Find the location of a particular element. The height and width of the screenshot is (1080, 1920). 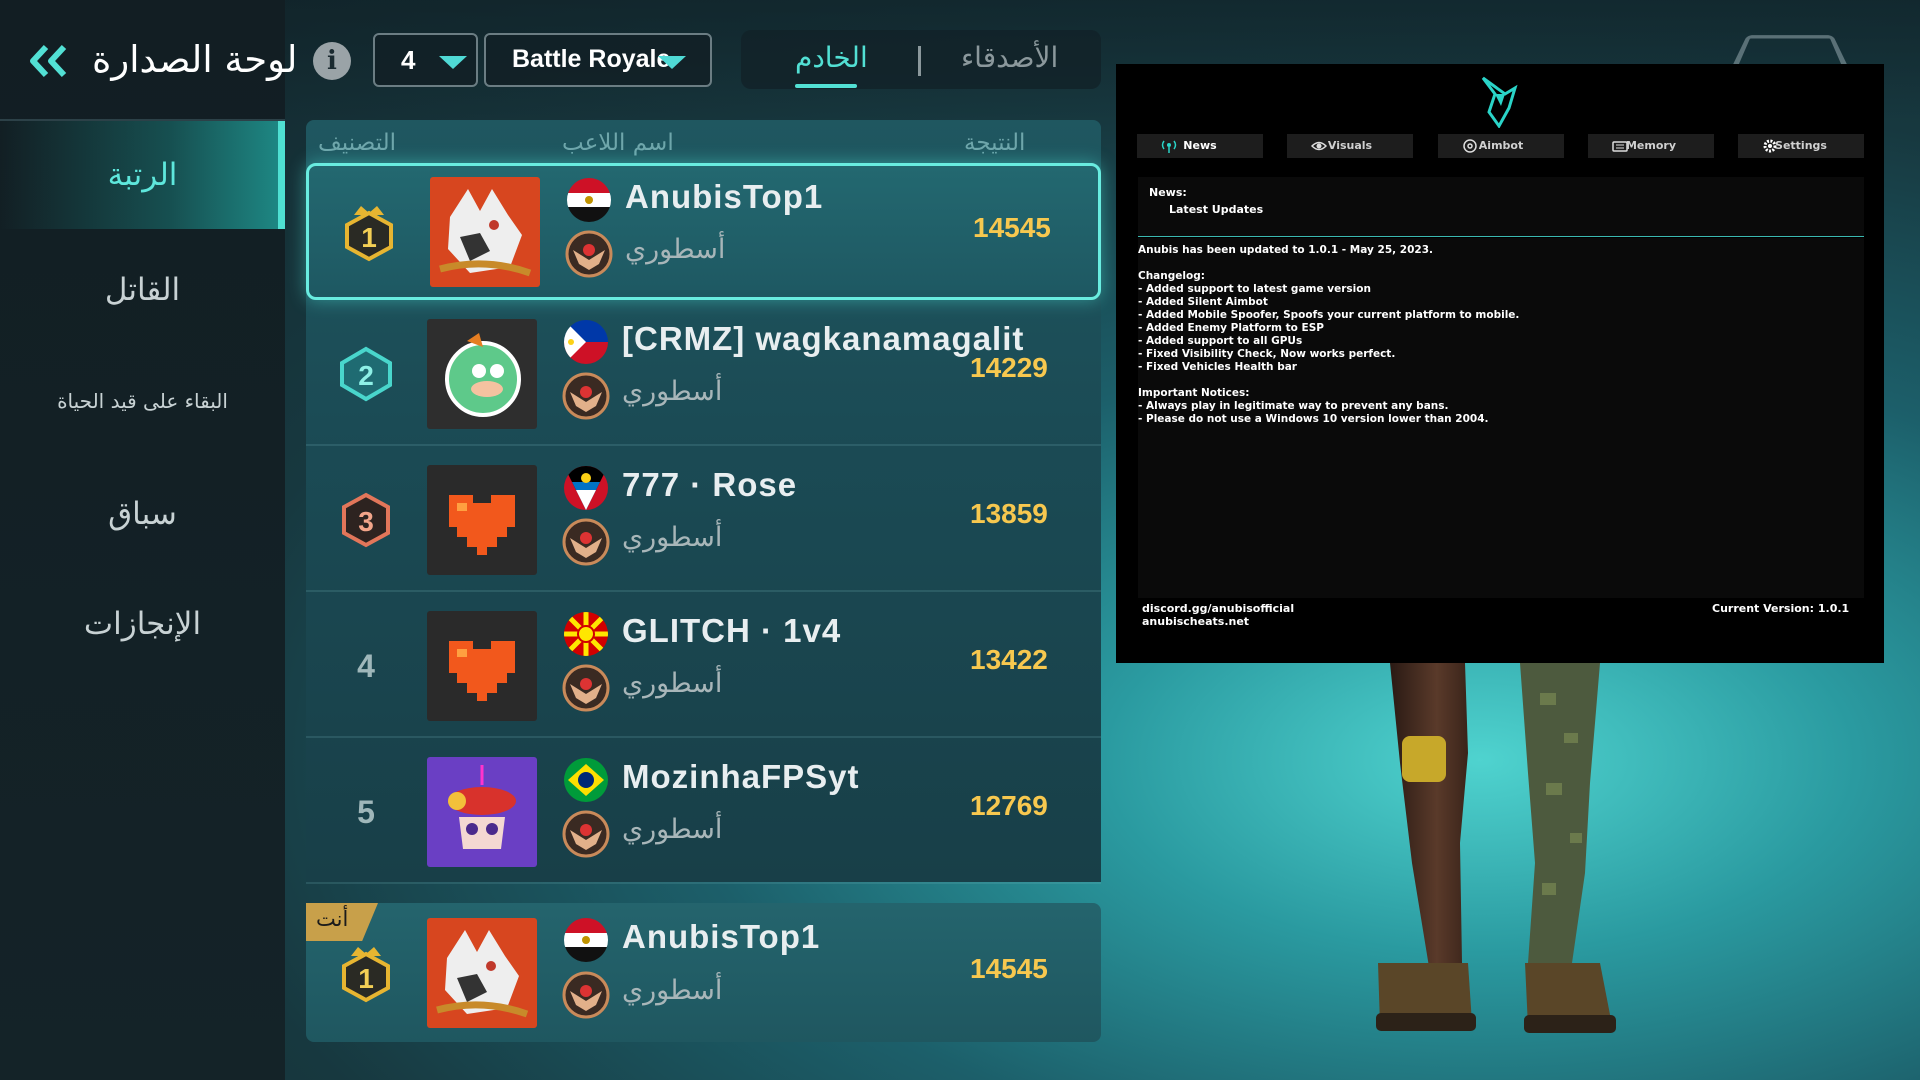

player-name: AnubisTop1 is located at coordinates (721, 936).